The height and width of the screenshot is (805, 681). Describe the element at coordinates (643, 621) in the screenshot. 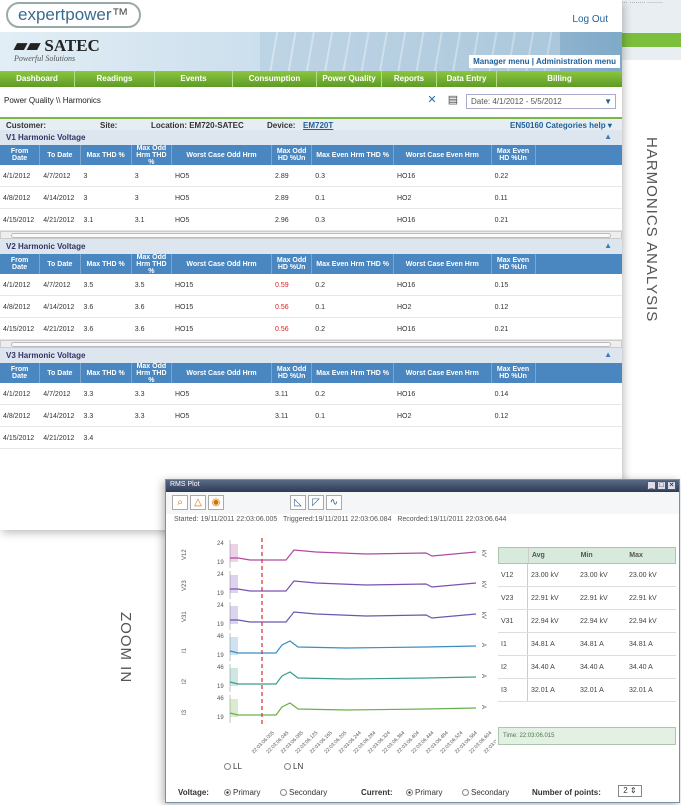

I see `stats-cell: 22.94 kV` at that location.